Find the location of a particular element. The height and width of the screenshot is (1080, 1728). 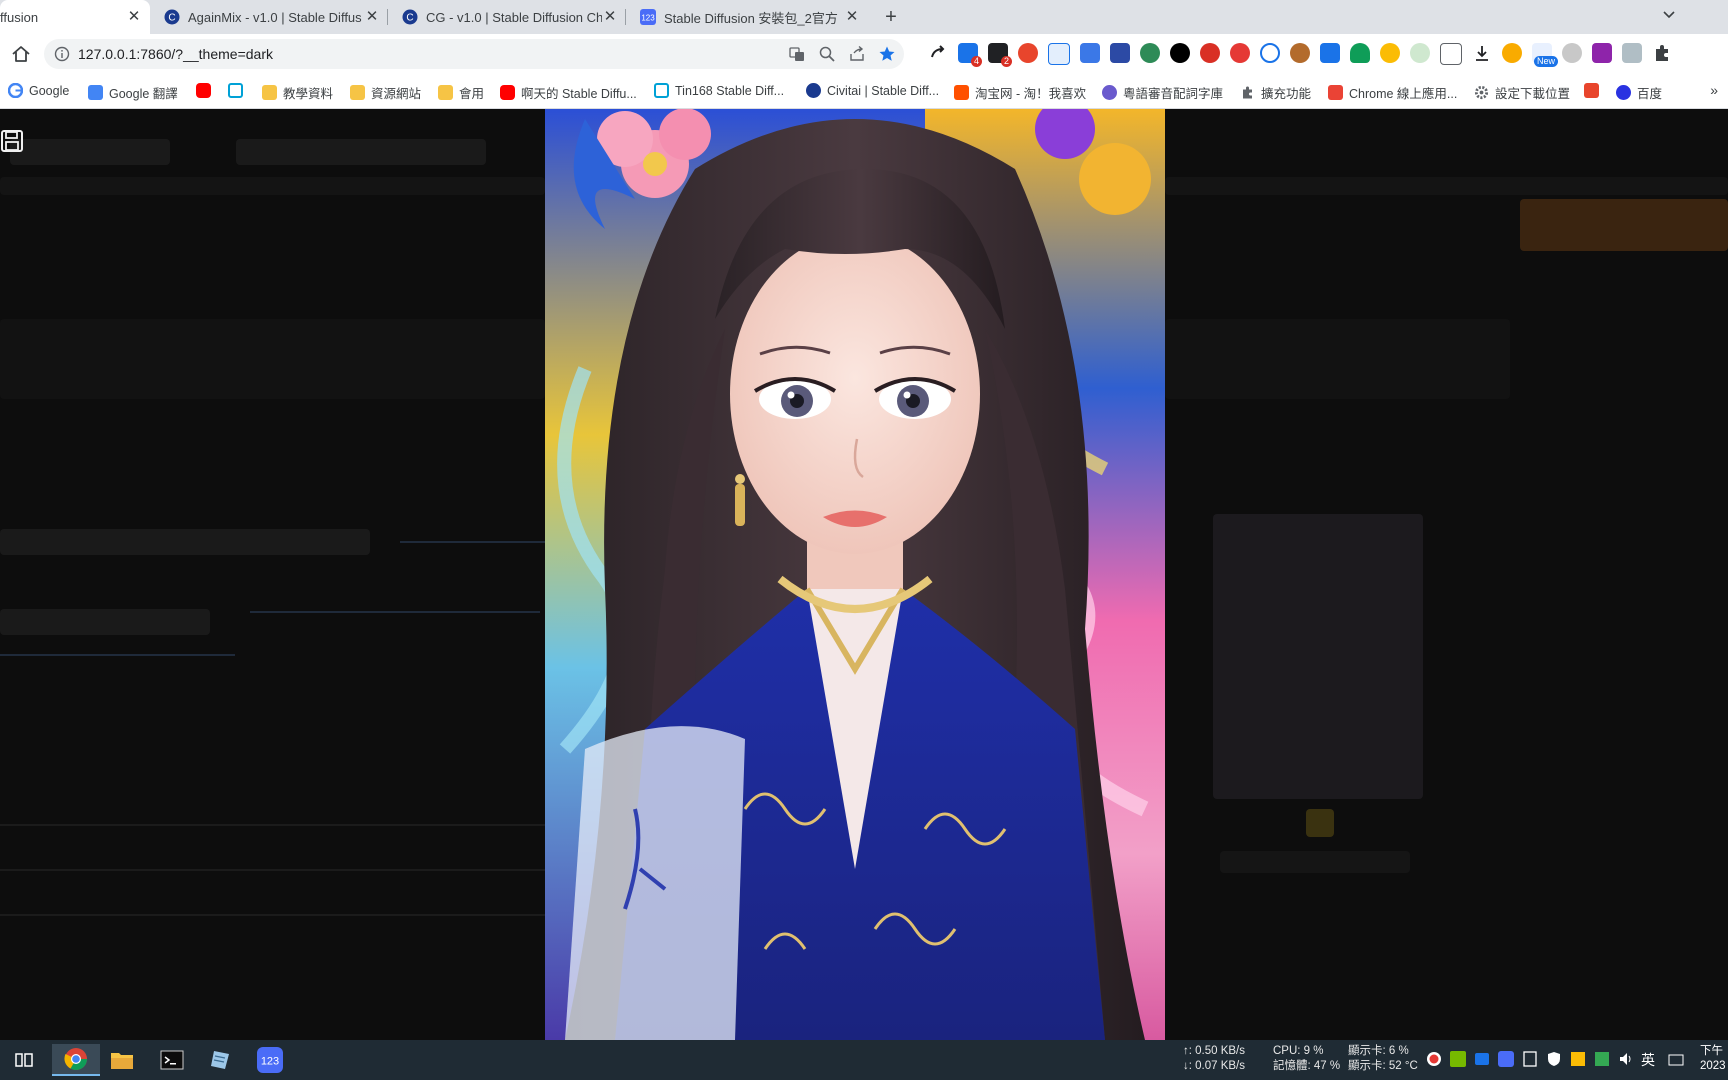

svg-text: 123 is located at coordinates (648, 18).